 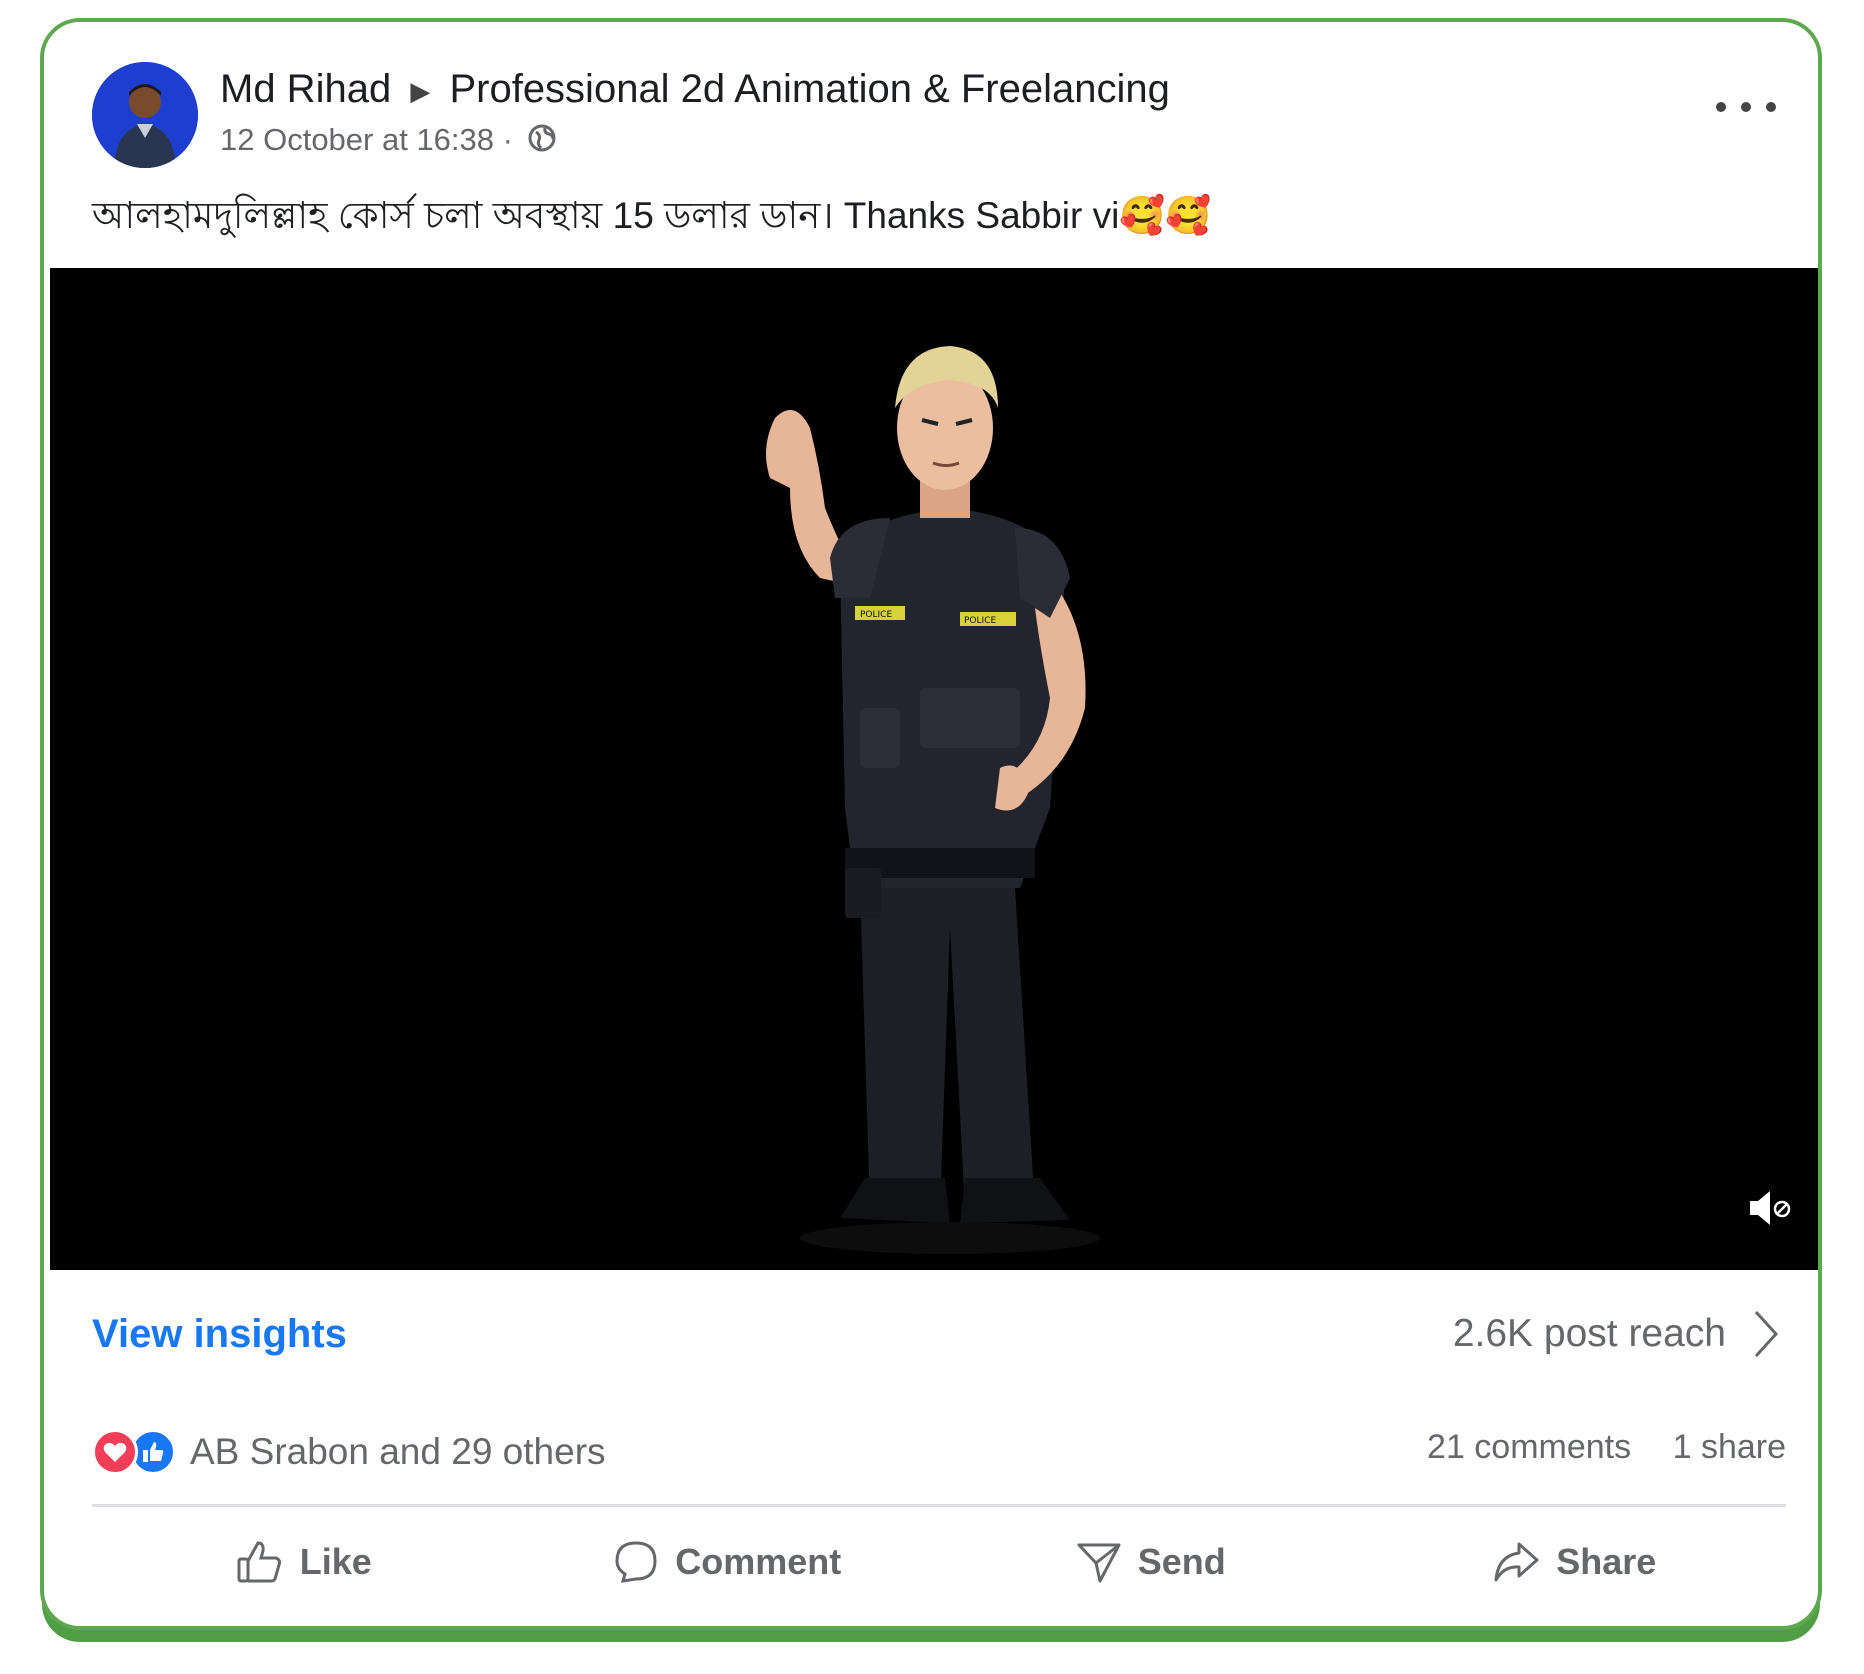 What do you see at coordinates (1606, 1561) in the screenshot?
I see `share-label: Share` at bounding box center [1606, 1561].